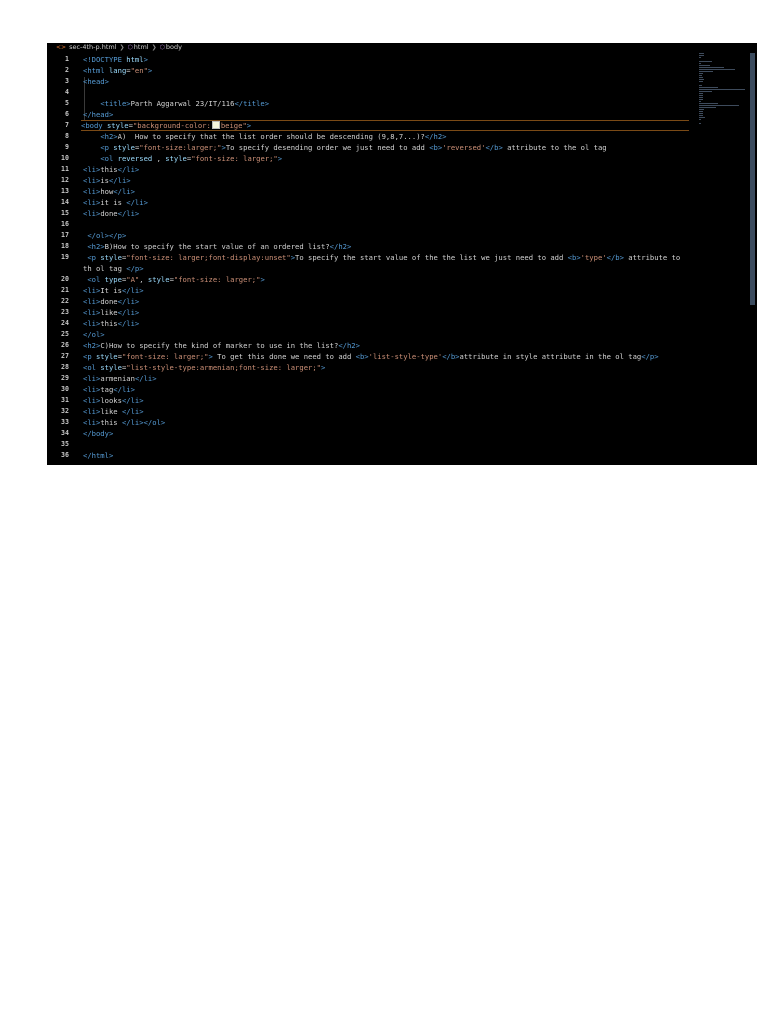 This screenshot has height=1024, width=768. I want to click on line-text: <li>armenian</li>, so click(388, 378).